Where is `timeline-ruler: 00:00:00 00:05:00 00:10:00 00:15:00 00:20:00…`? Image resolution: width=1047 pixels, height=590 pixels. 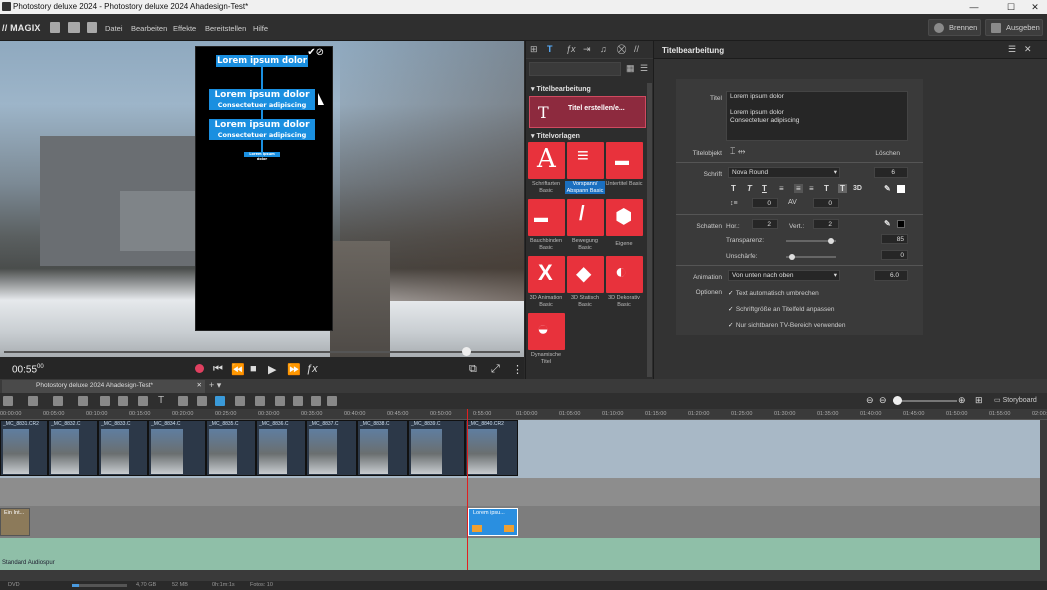 timeline-ruler: 00:00:00 00:05:00 00:10:00 00:15:00 00:20:00… is located at coordinates (523, 414).